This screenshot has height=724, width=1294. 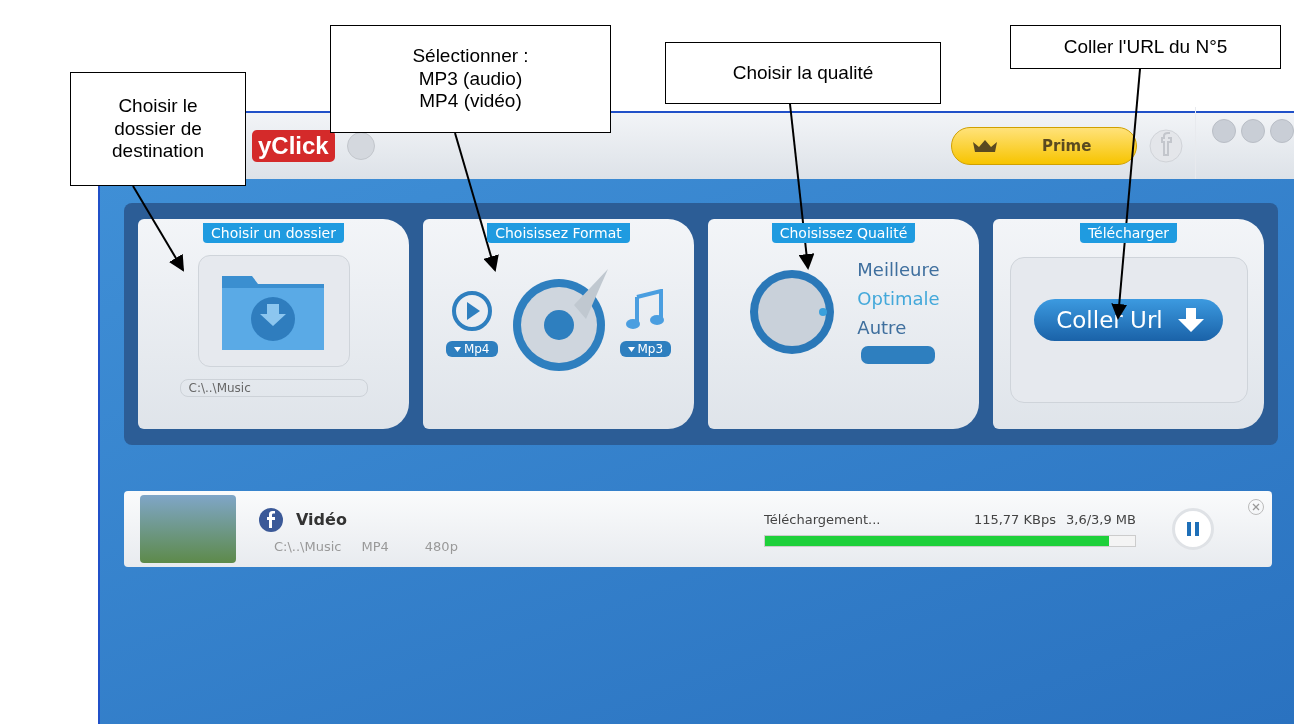 I want to click on minimize-button, so click(x=1224, y=131).